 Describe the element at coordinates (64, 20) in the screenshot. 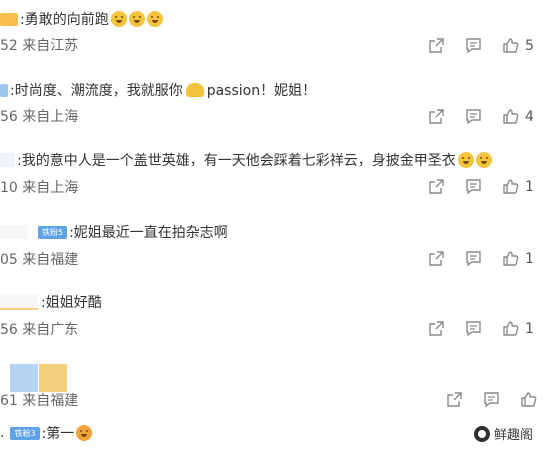

I see `comment-text: :勇敢的向前跑` at that location.